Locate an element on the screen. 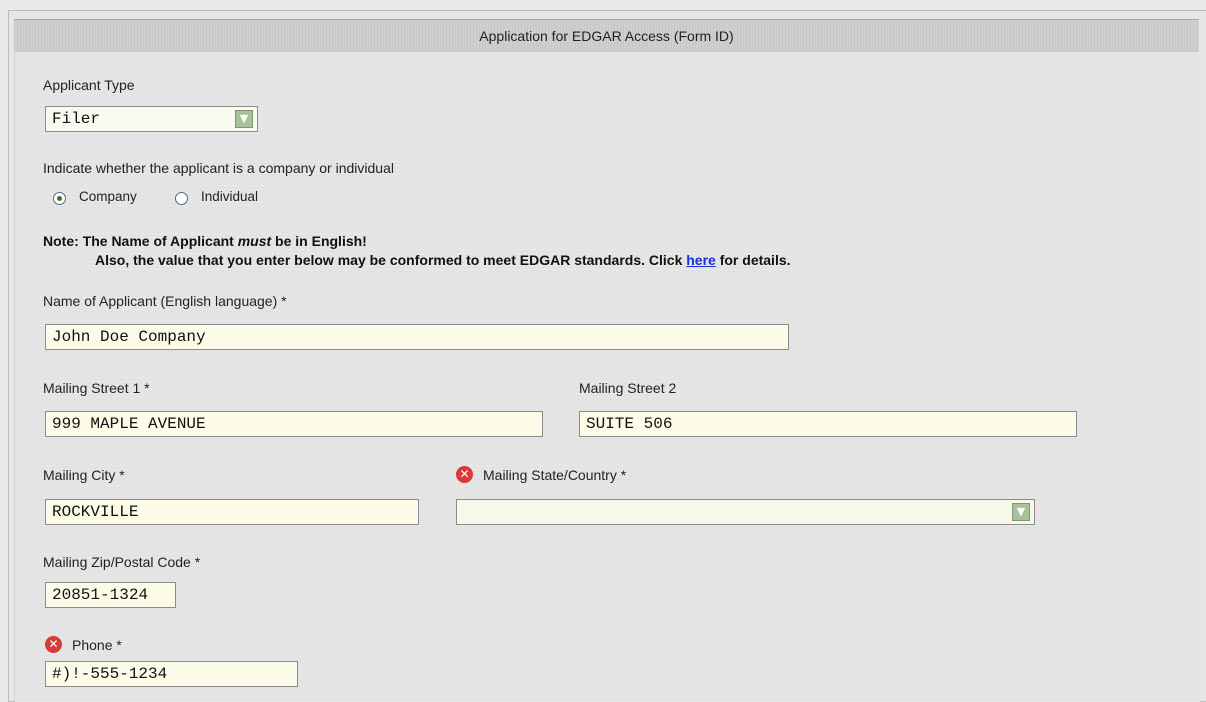  state-label: Mailing State/Country * is located at coordinates (555, 475).